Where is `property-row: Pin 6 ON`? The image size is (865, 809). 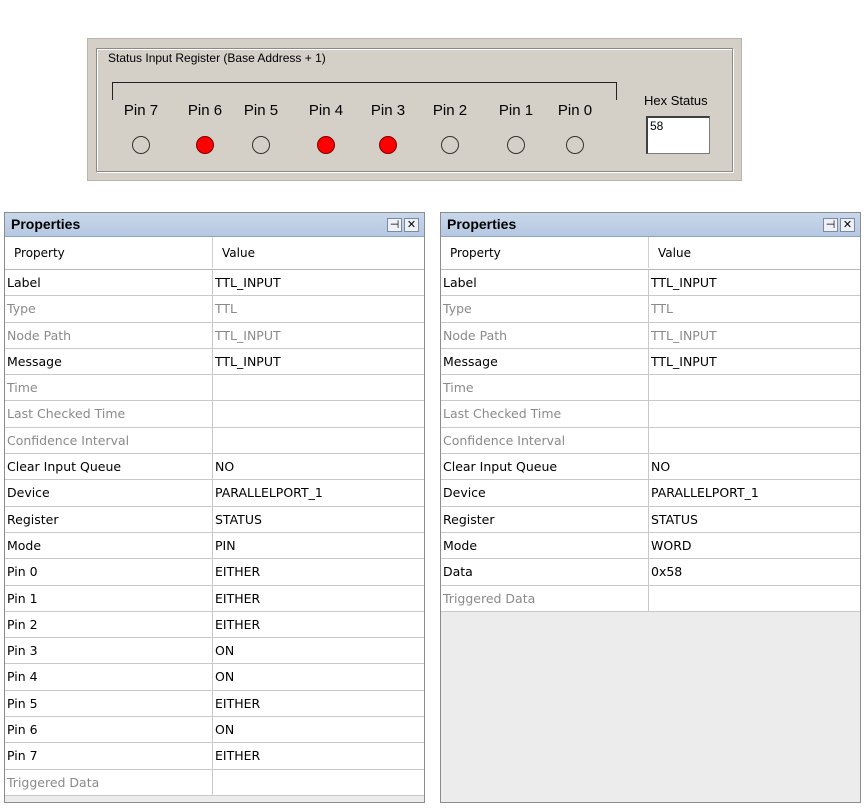 property-row: Pin 6 ON is located at coordinates (214, 730).